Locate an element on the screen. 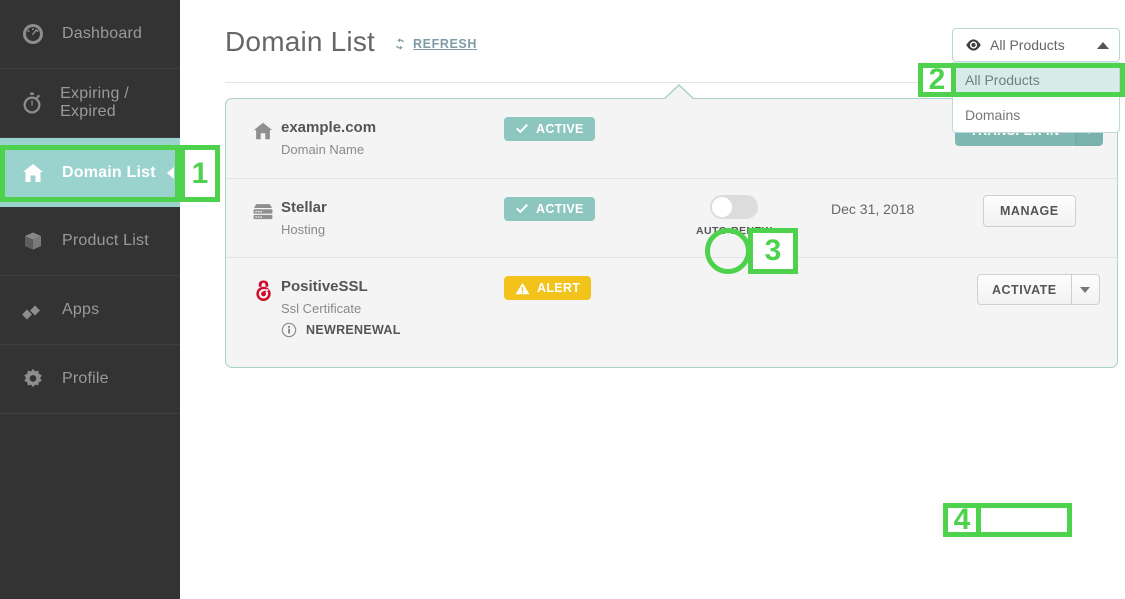  activate-label: ACTIVATE is located at coordinates (1024, 289).